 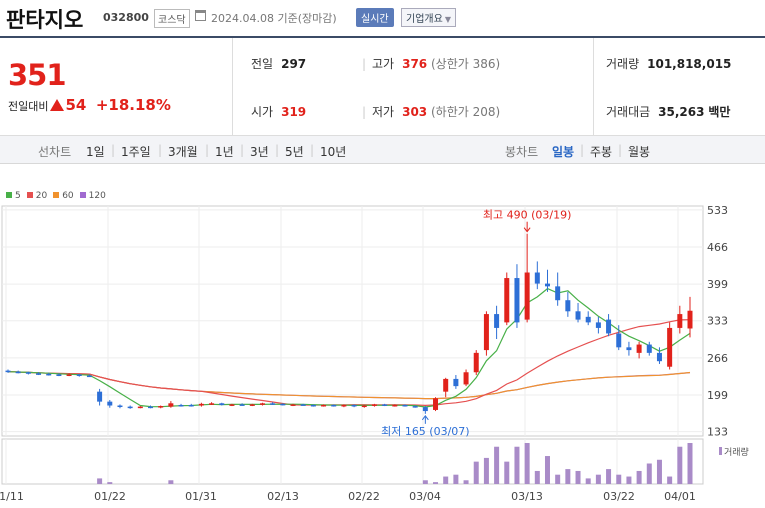 I want to click on x-tick-label: 03/13, so click(x=527, y=496).